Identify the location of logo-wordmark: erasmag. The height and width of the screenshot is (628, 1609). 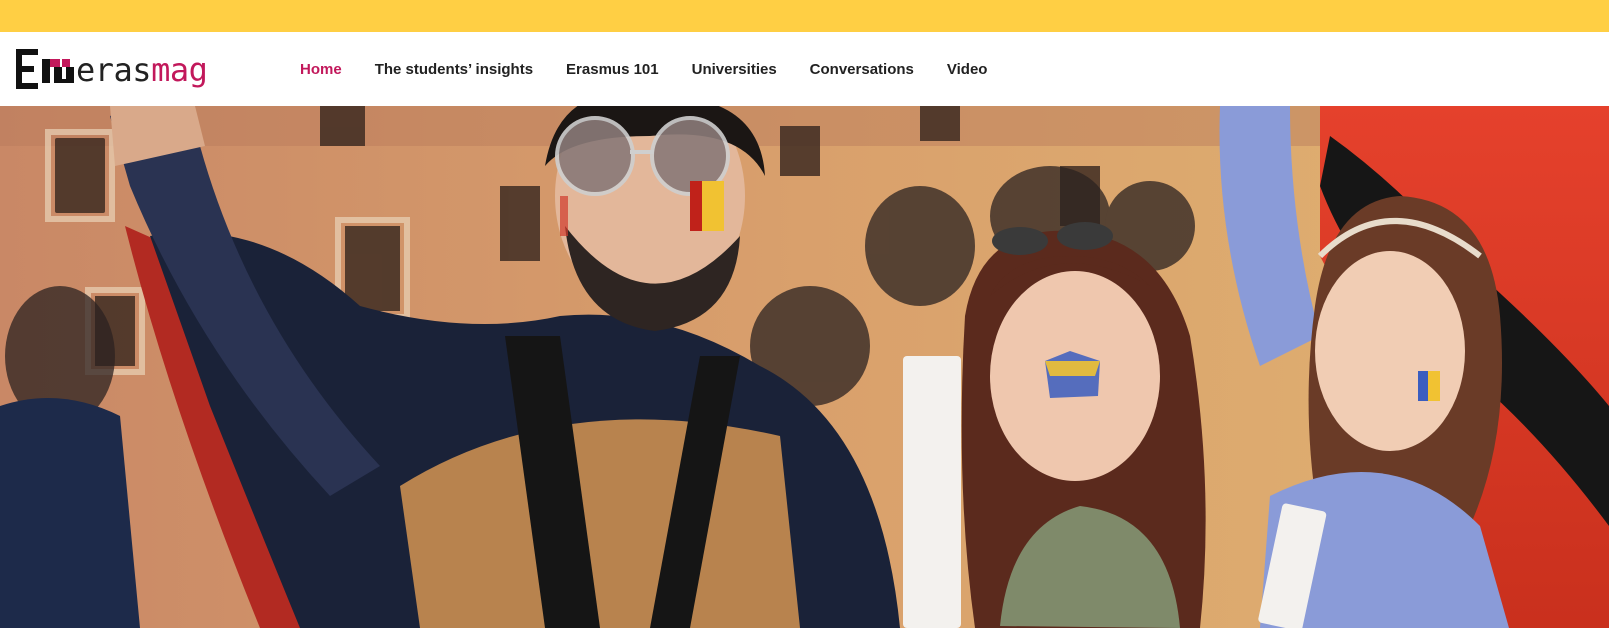
(142, 70).